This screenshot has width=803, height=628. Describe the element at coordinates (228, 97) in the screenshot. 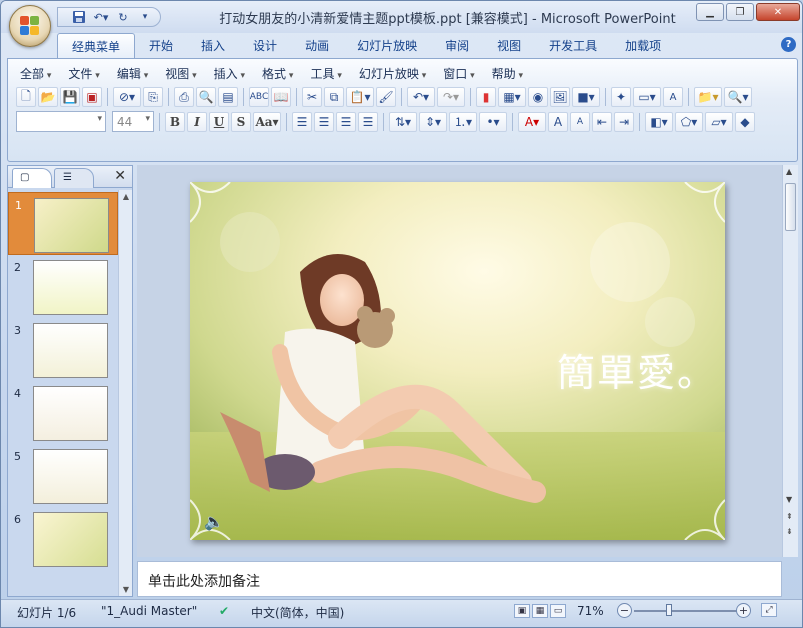

I see `page-setup-icon: ▤` at that location.